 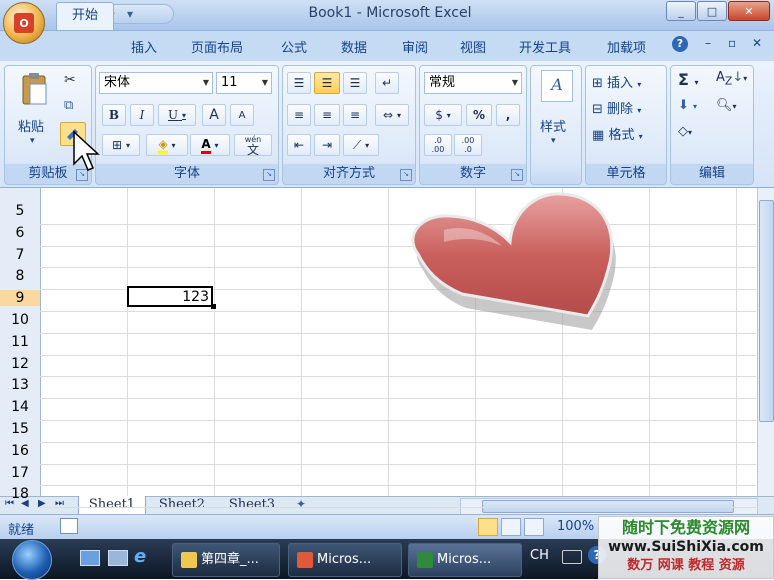 What do you see at coordinates (355, 83) in the screenshot?
I see `align-bottom-button: ☰` at bounding box center [355, 83].